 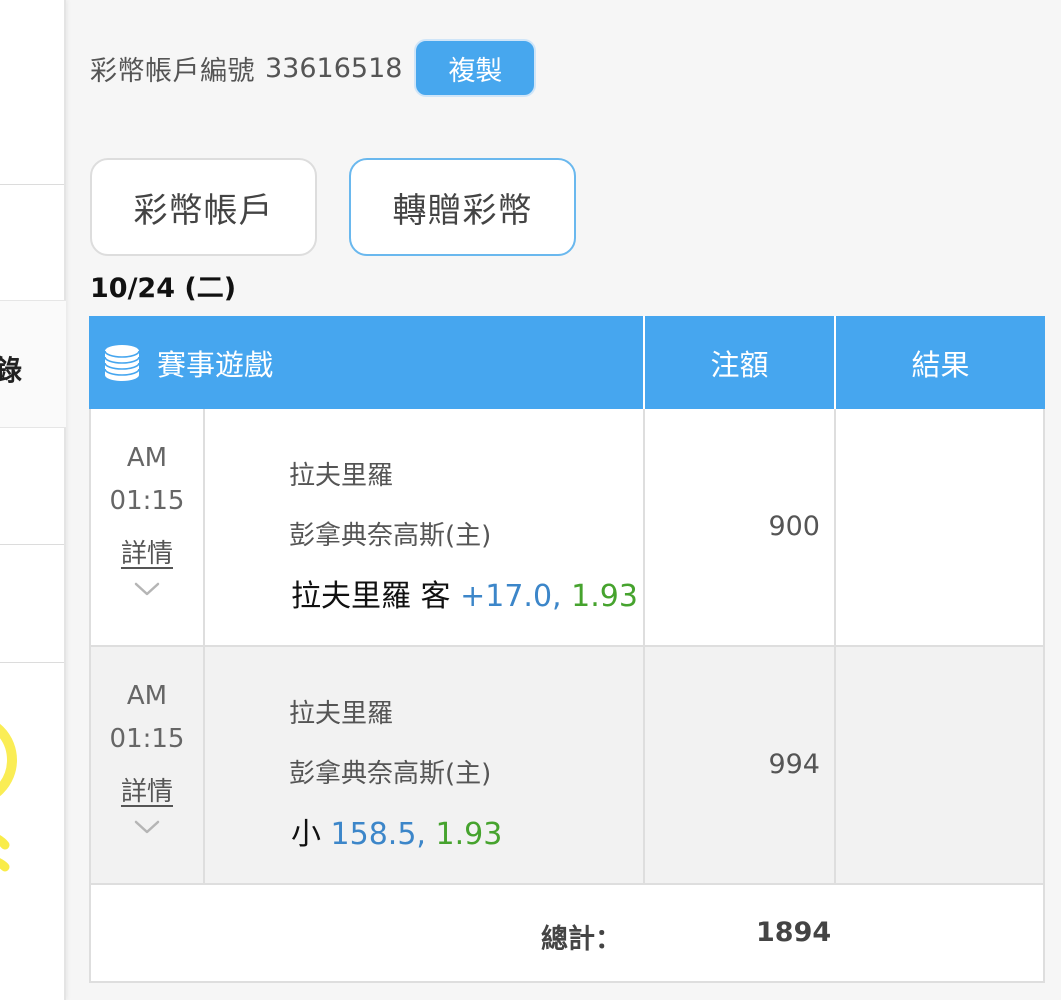 What do you see at coordinates (8, 797) in the screenshot?
I see `lightbulb-icon` at bounding box center [8, 797].